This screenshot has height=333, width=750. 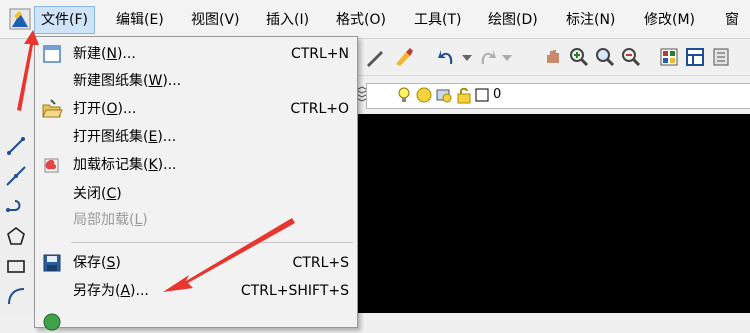 I want to click on menu-dimension: 标注(N), so click(x=590, y=20).